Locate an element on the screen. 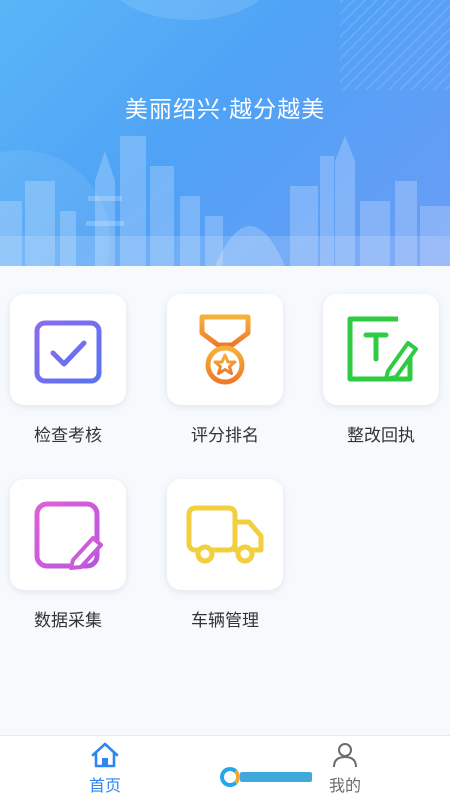  menu-item-label: 评分排名 is located at coordinates (225, 436).